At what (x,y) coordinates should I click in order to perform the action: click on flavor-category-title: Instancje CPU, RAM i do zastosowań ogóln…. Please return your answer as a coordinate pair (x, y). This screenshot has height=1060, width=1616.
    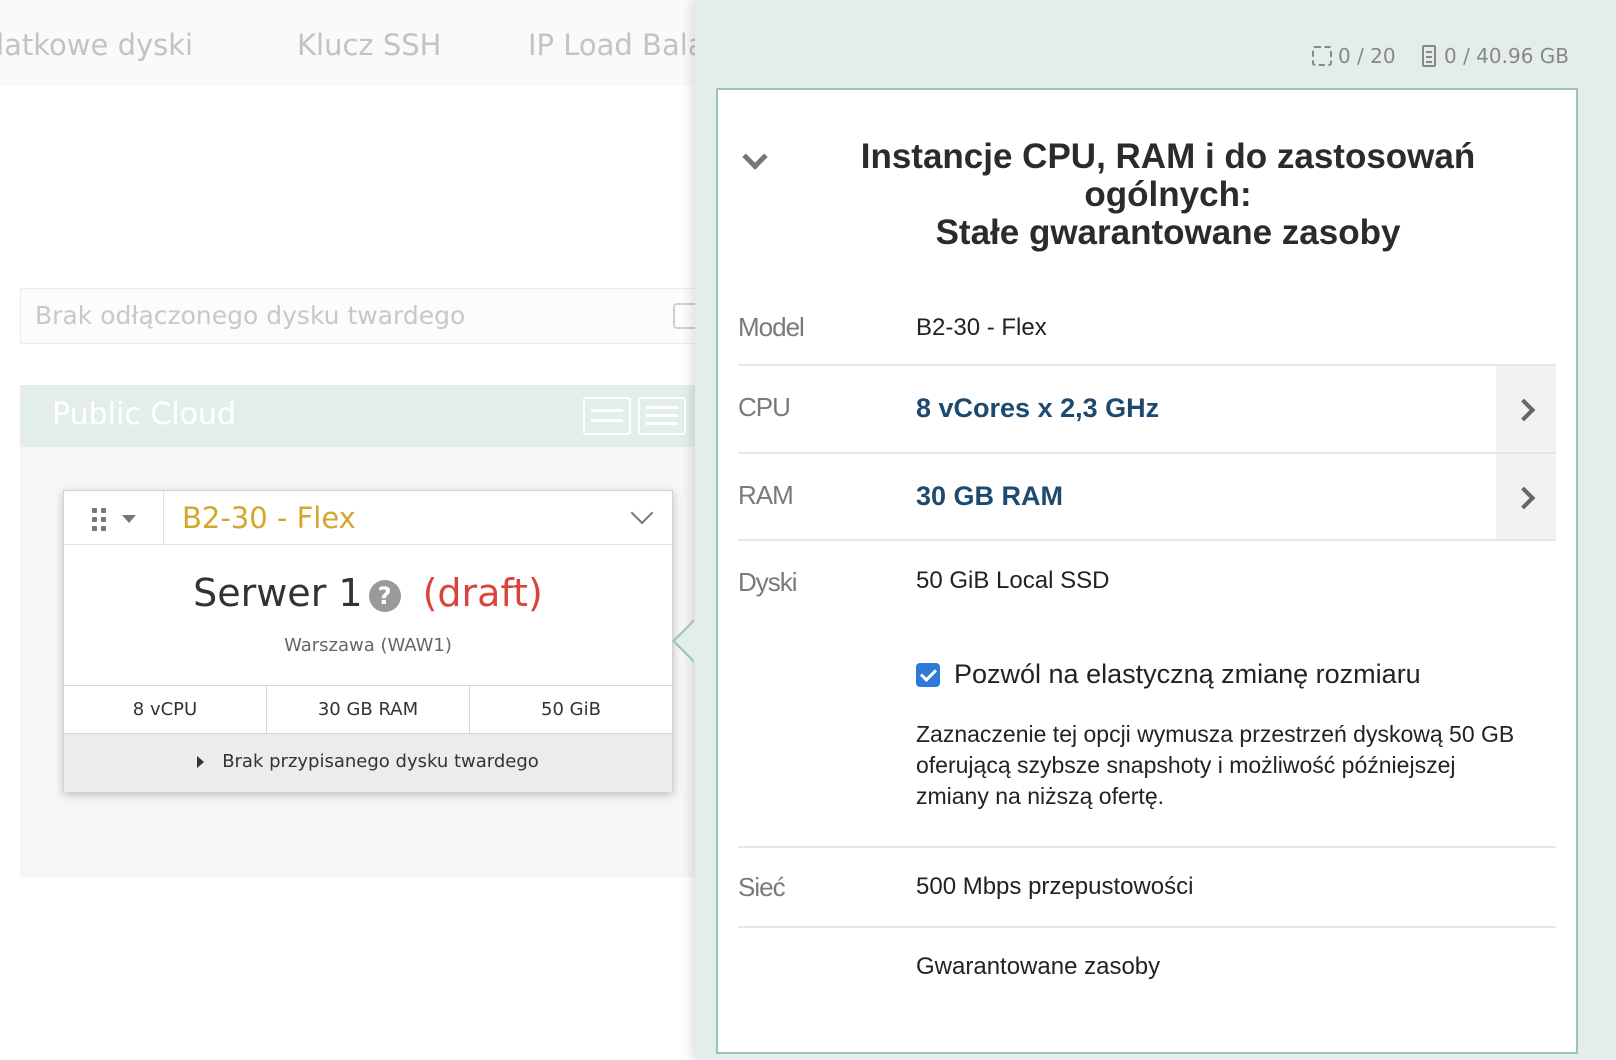
    Looking at the image, I should click on (1168, 195).